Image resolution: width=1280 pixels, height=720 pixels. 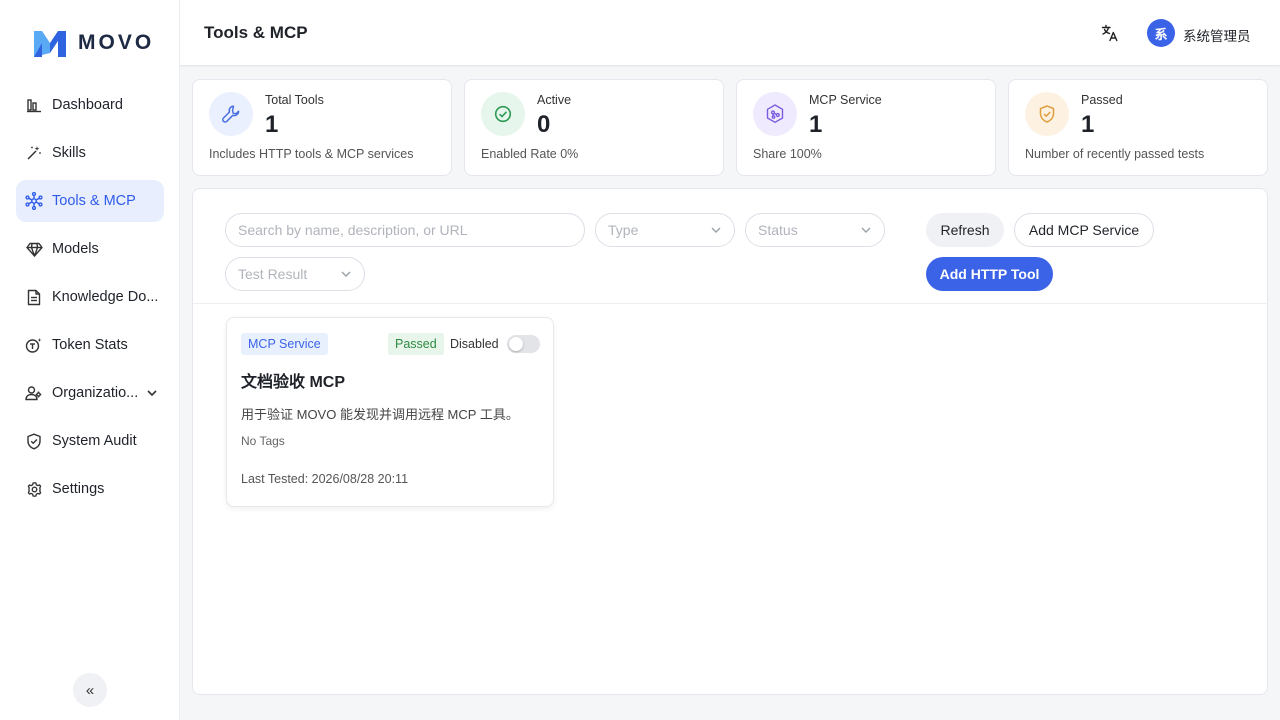 I want to click on search-placeholder: Search by name, description, or URL, so click(x=353, y=230).